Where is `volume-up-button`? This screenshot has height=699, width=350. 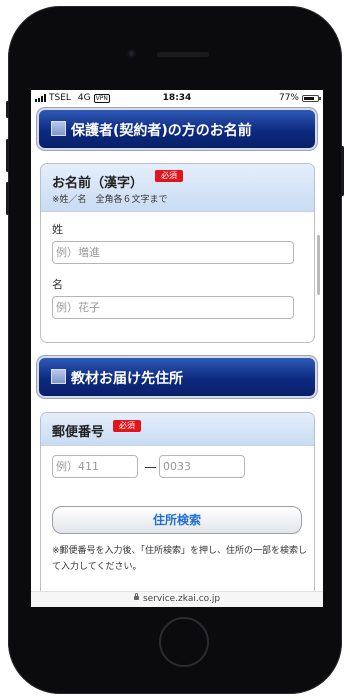 volume-up-button is located at coordinates (7, 155).